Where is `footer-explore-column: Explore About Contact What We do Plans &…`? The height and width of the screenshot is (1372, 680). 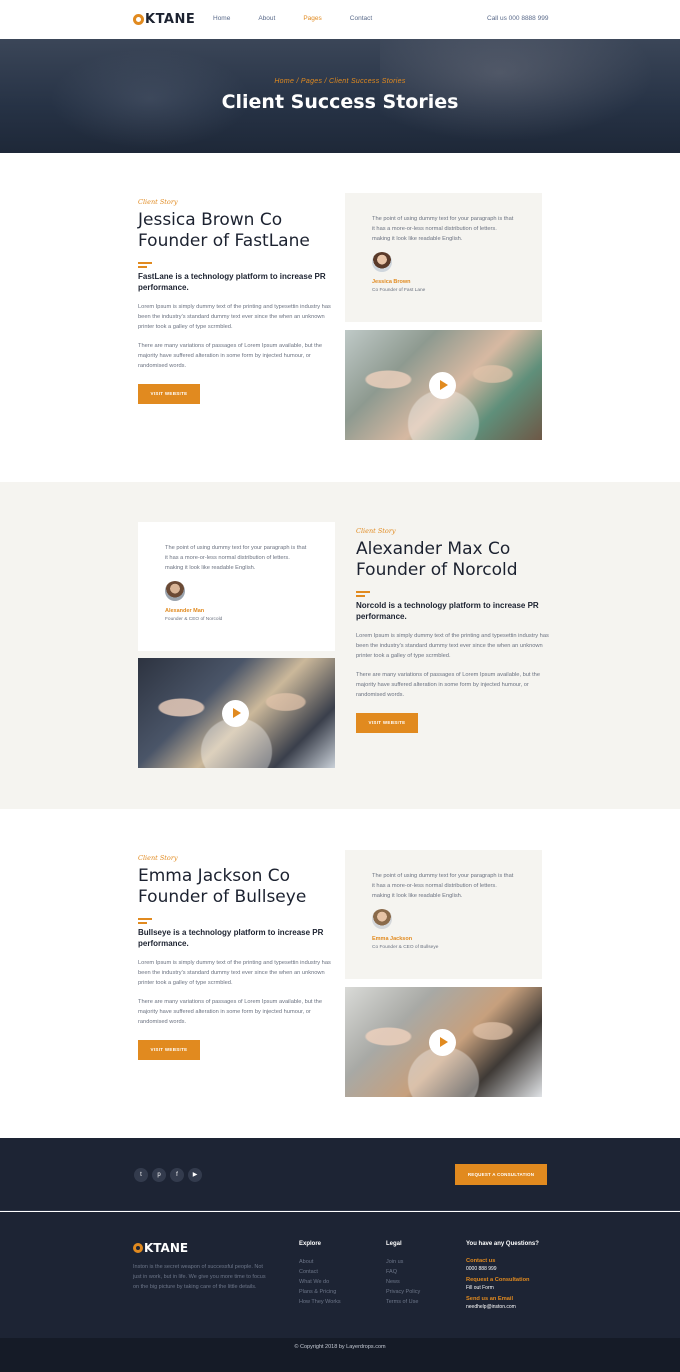
footer-explore-column: Explore About Contact What We do Plans &… is located at coordinates (320, 1274).